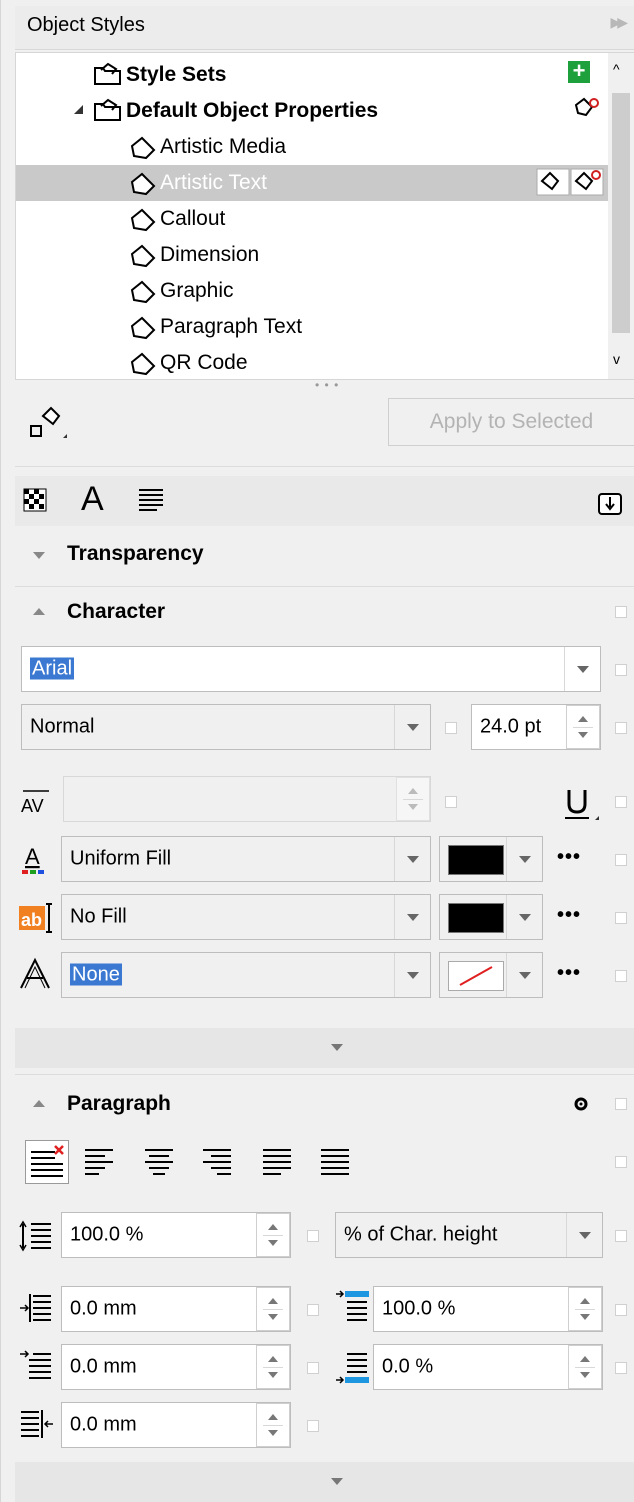 The width and height of the screenshot is (634, 1502). Describe the element at coordinates (176, 1309) in the screenshot. I see `left-indent-input: 0.0 mm` at that location.